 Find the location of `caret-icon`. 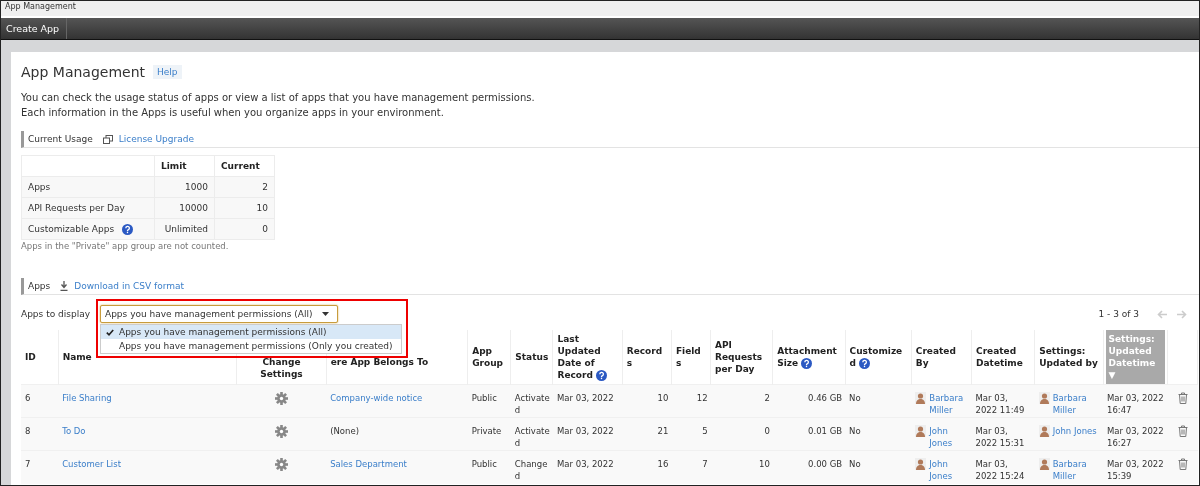

caret-icon is located at coordinates (325, 314).